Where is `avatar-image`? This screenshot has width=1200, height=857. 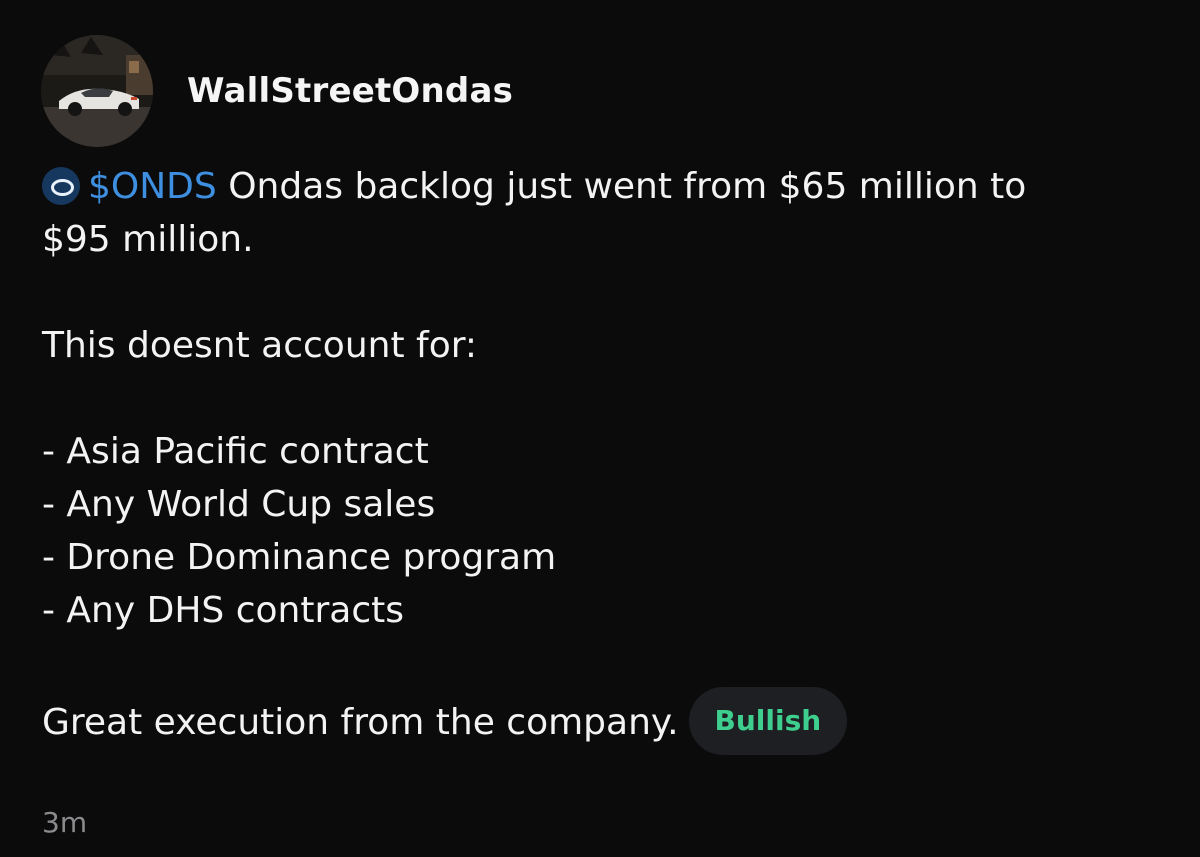
avatar-image is located at coordinates (97, 91).